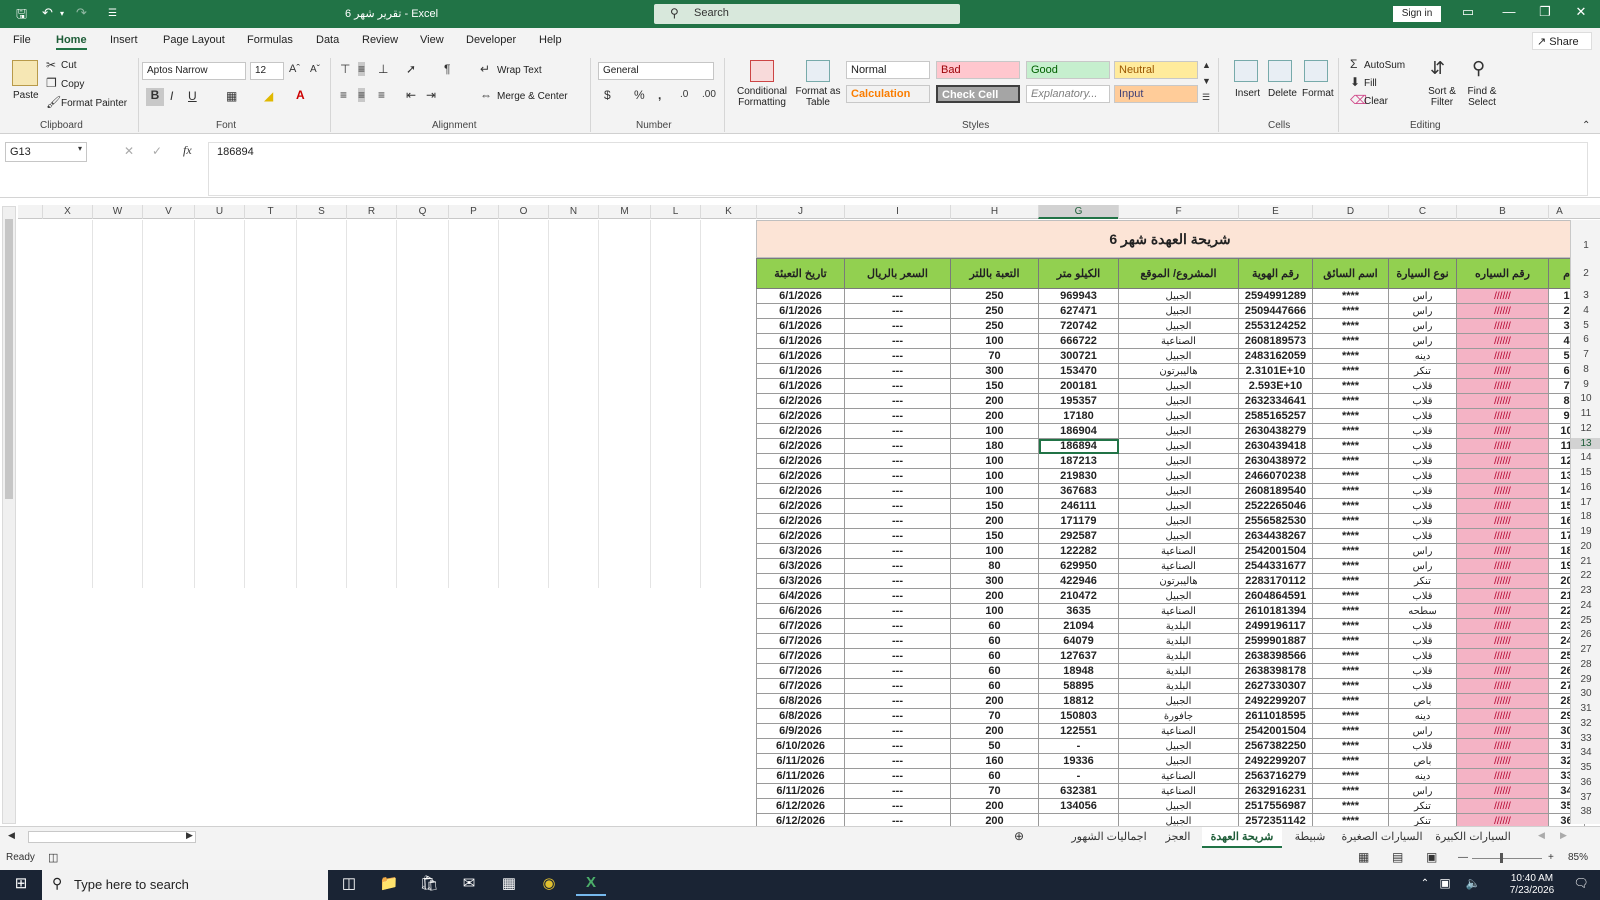 The height and width of the screenshot is (900, 1600). Describe the element at coordinates (519, 70) in the screenshot. I see `wrap-text-button: Wrap Text` at that location.